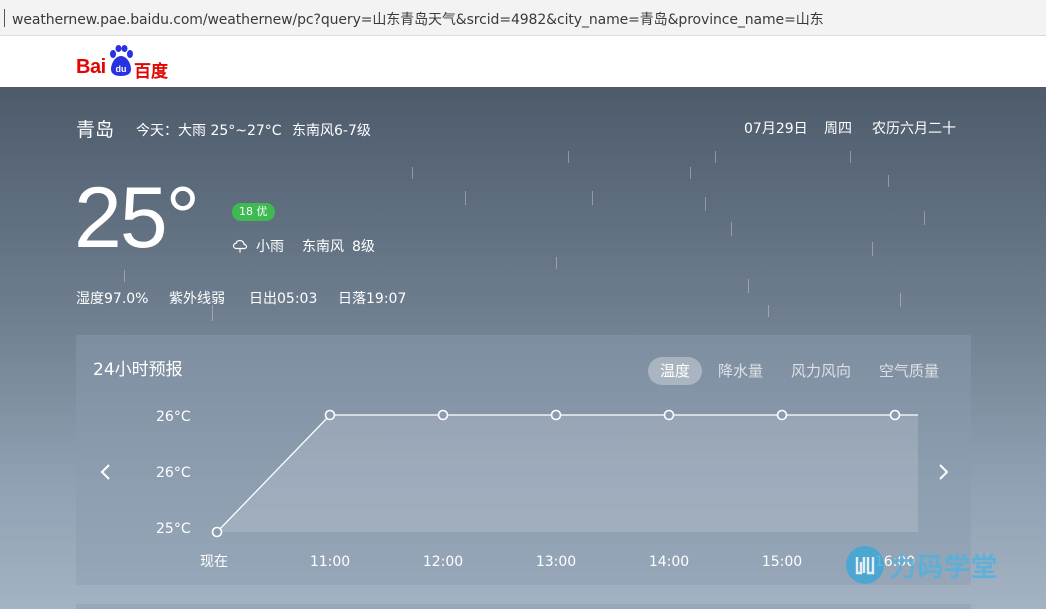  I want to click on x-tick-label: 14:00, so click(669, 562).